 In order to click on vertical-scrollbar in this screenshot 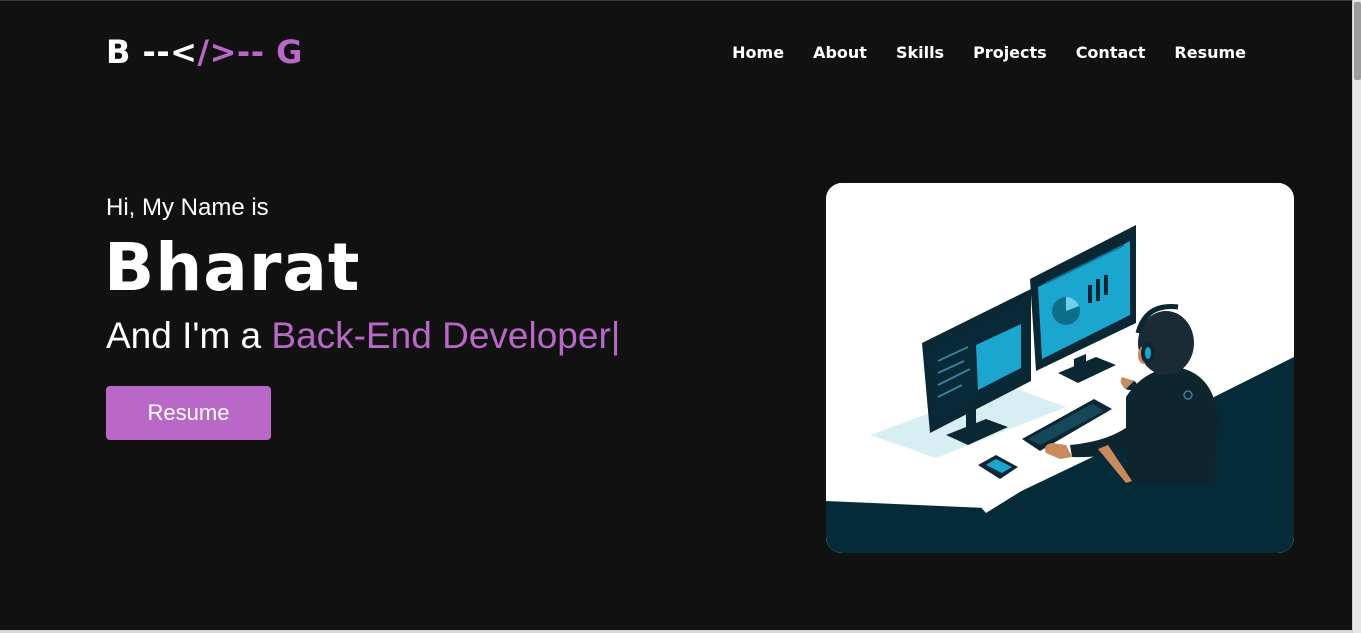, I will do `click(1356, 316)`.